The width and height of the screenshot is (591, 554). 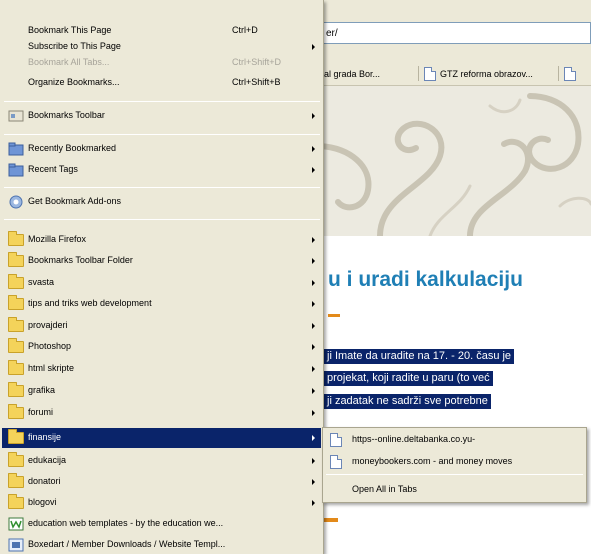 What do you see at coordinates (155, 62) in the screenshot?
I see `menu-item-bookmark-all-tabs: Bookmark All Tabs... Ctrl+Shift+D` at bounding box center [155, 62].